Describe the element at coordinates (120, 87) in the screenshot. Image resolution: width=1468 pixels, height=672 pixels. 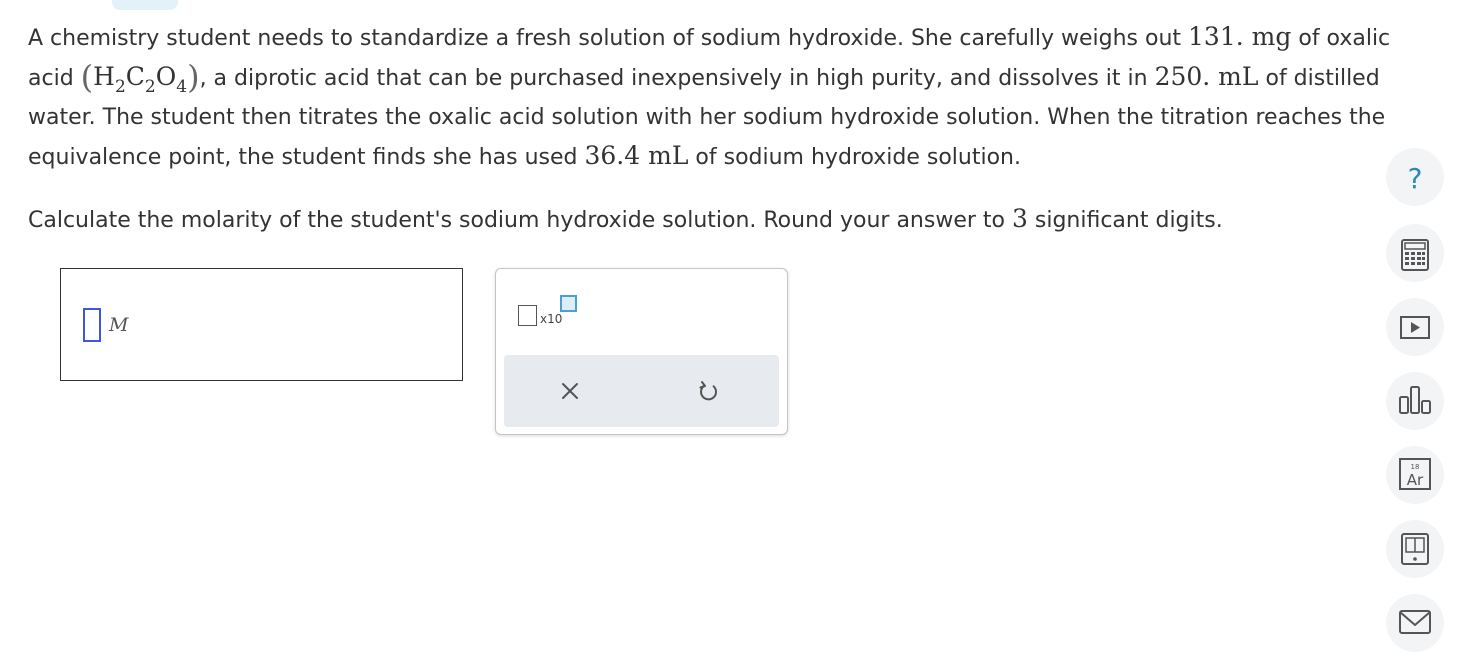
I see `formula-h-subscript: 2` at that location.